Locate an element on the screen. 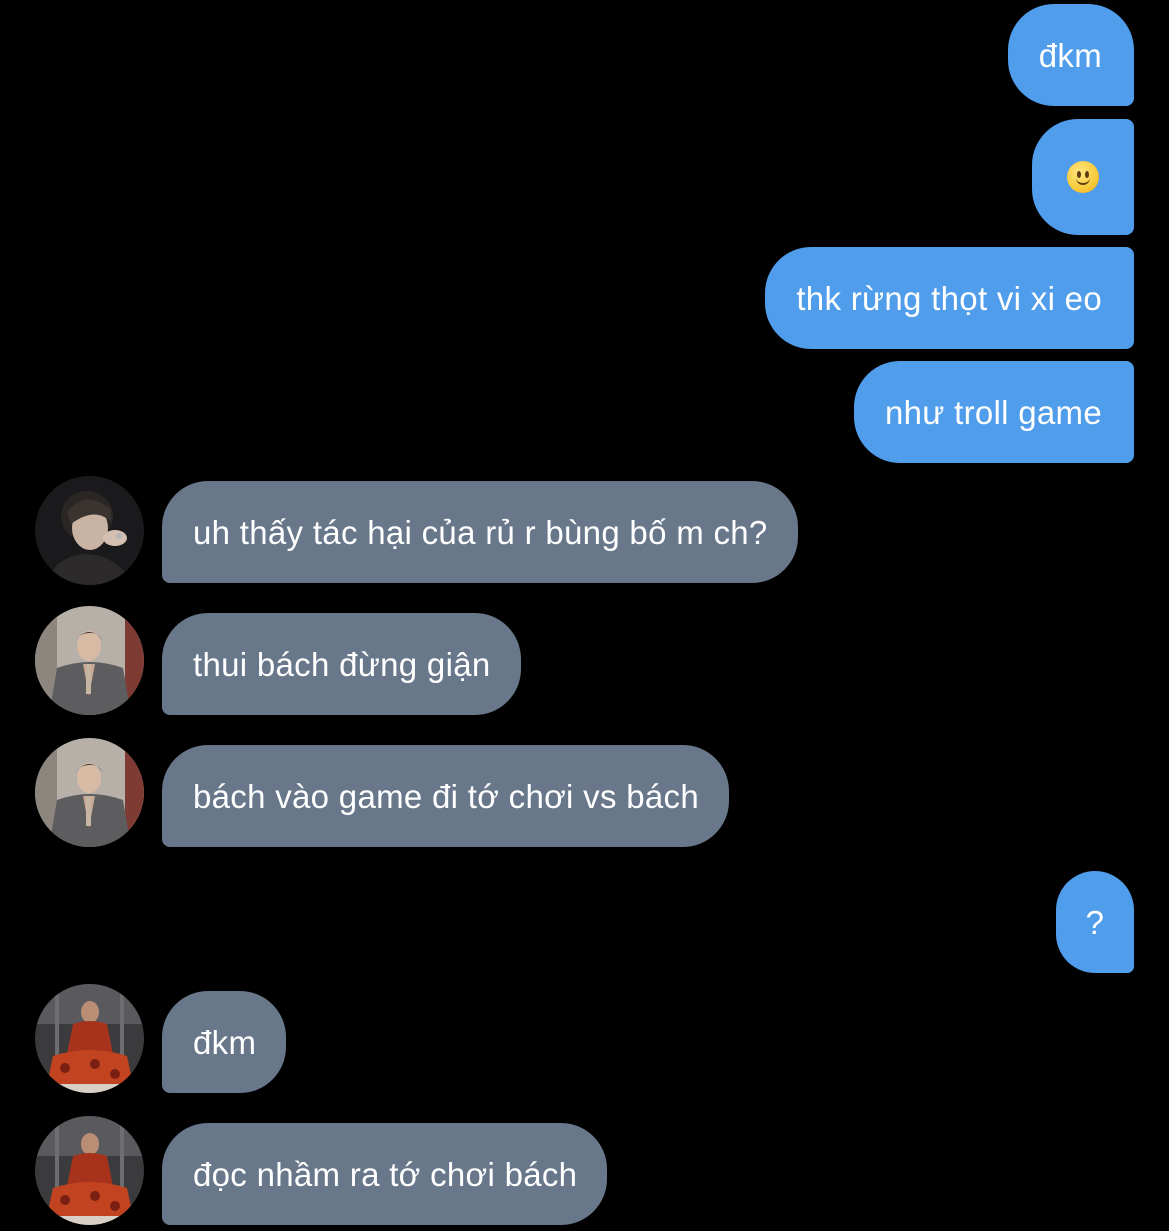  sent-message-bubble: như troll game is located at coordinates (993, 412).